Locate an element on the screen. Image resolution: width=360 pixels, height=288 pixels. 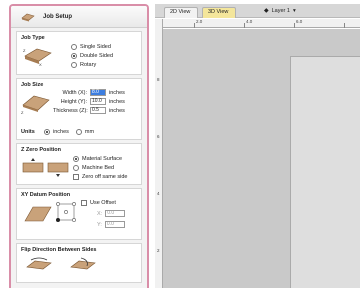
flip-direction-section: Flip Direction Between Sides is located at coordinates (79, 263).